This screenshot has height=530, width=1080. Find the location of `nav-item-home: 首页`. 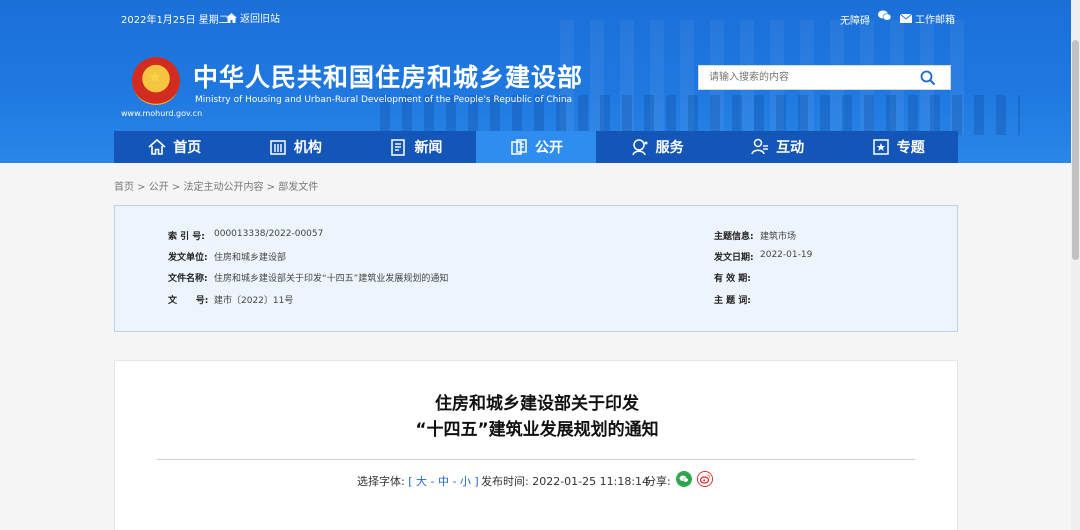

nav-item-home: 首页 is located at coordinates (174, 147).